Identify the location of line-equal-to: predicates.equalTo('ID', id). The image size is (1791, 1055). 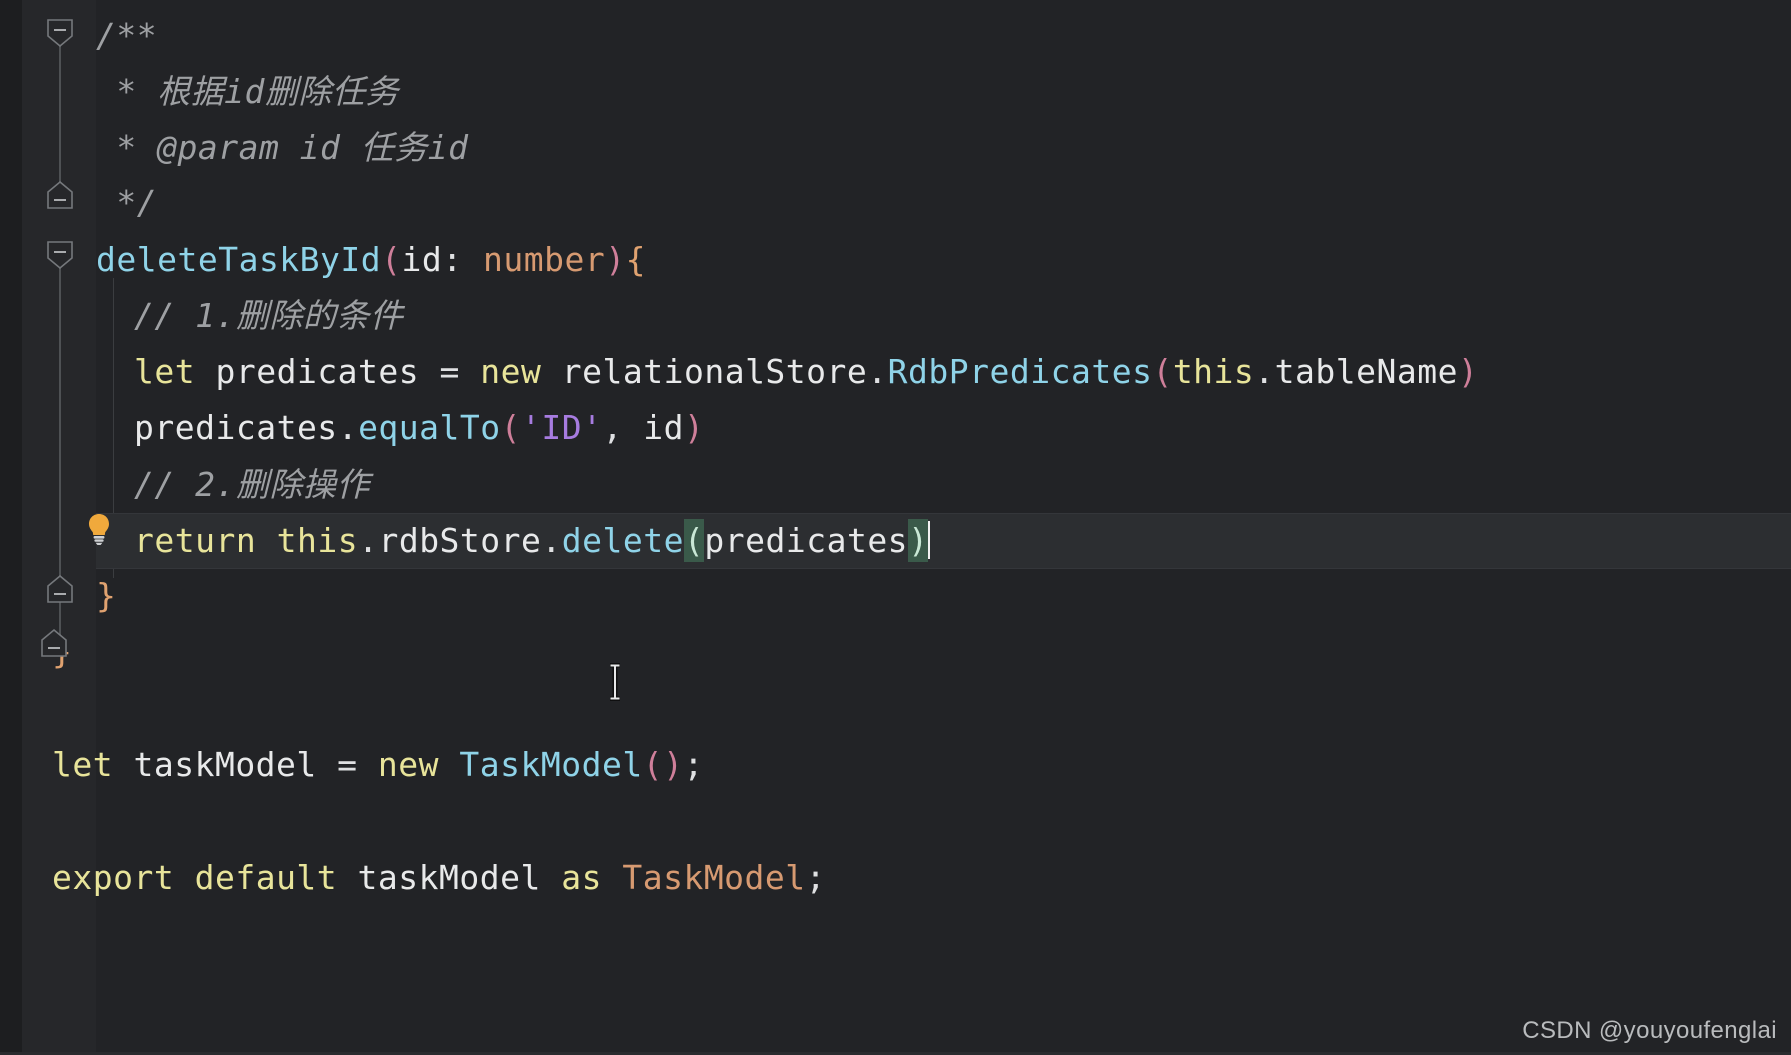
(943, 428).